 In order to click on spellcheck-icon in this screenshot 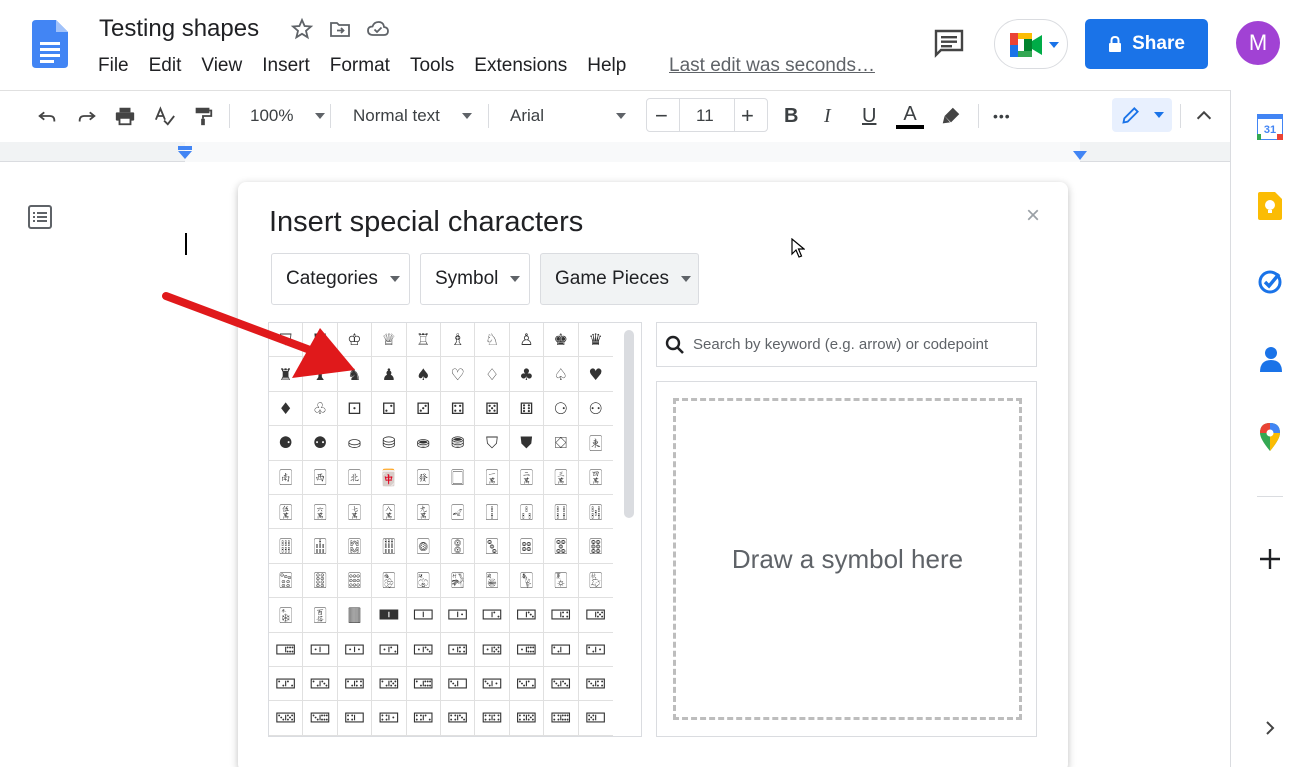, I will do `click(165, 116)`.